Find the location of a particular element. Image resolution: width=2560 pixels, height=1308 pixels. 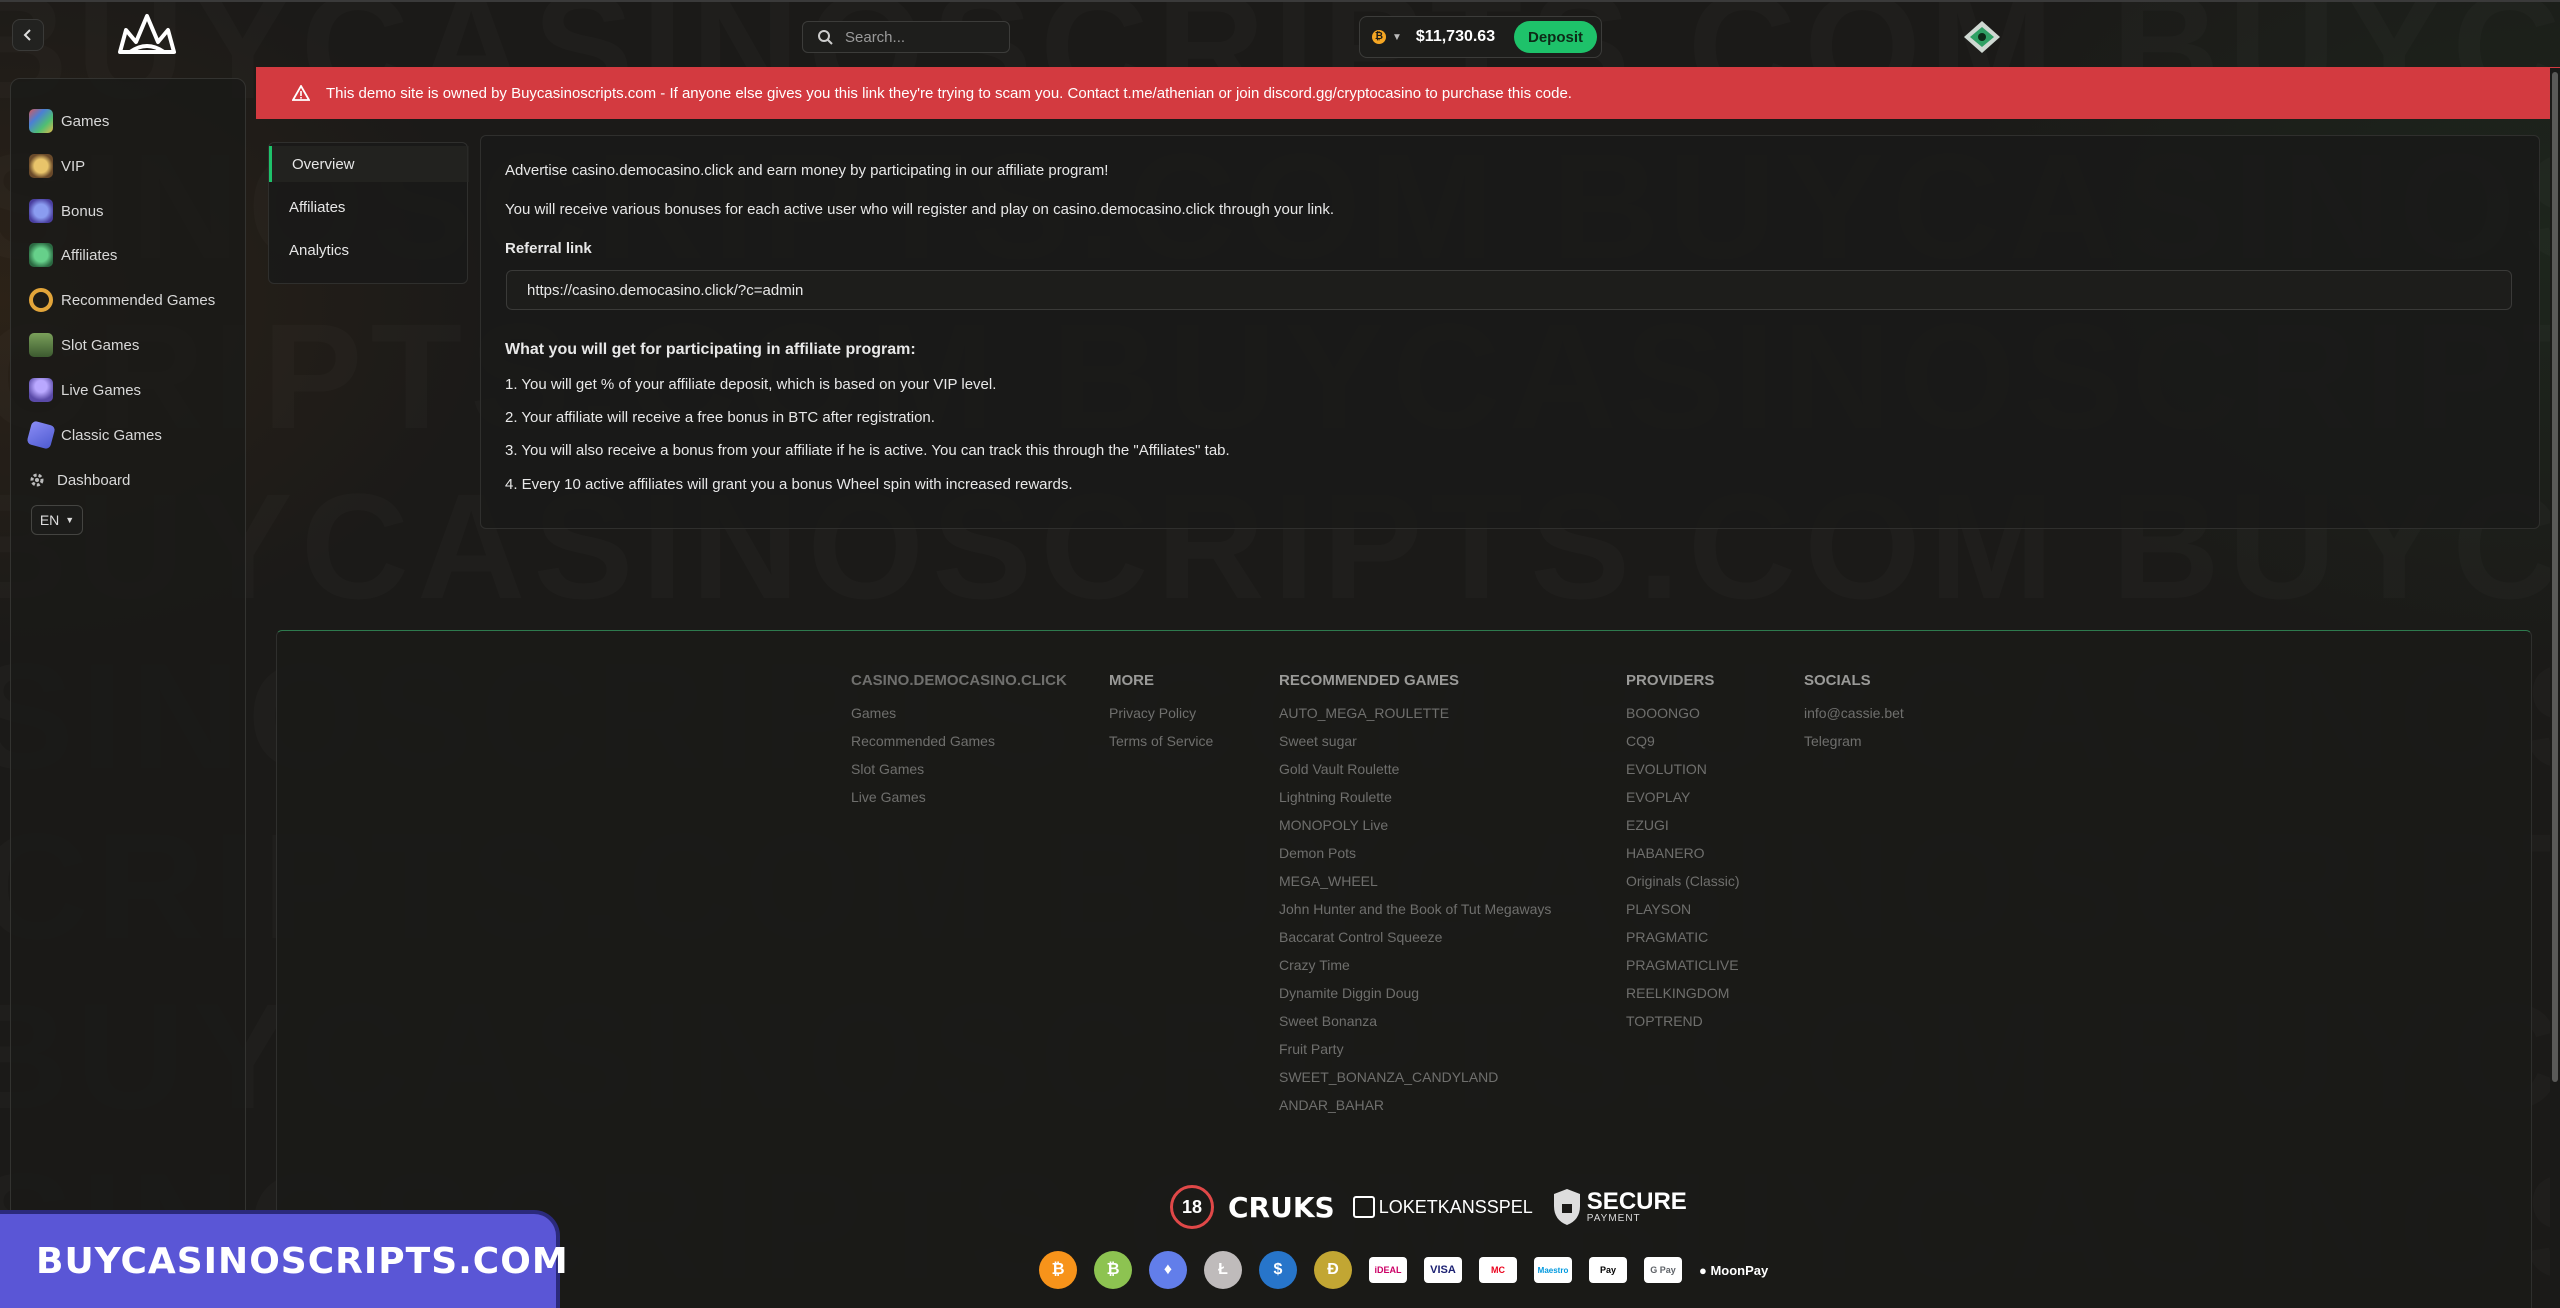

slot-machine-icon is located at coordinates (41, 345).